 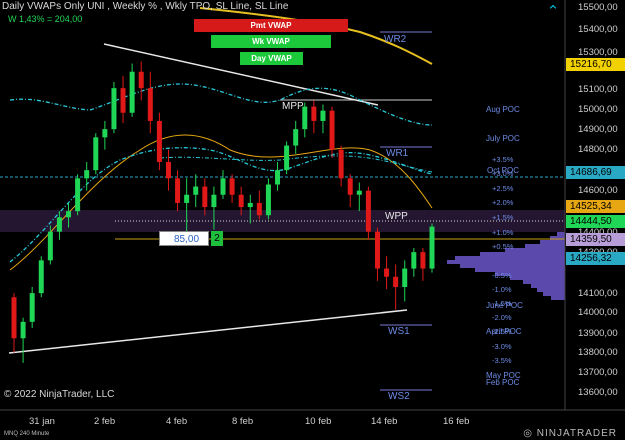 I want to click on x-tick-label: 2 feb, so click(x=105, y=421).